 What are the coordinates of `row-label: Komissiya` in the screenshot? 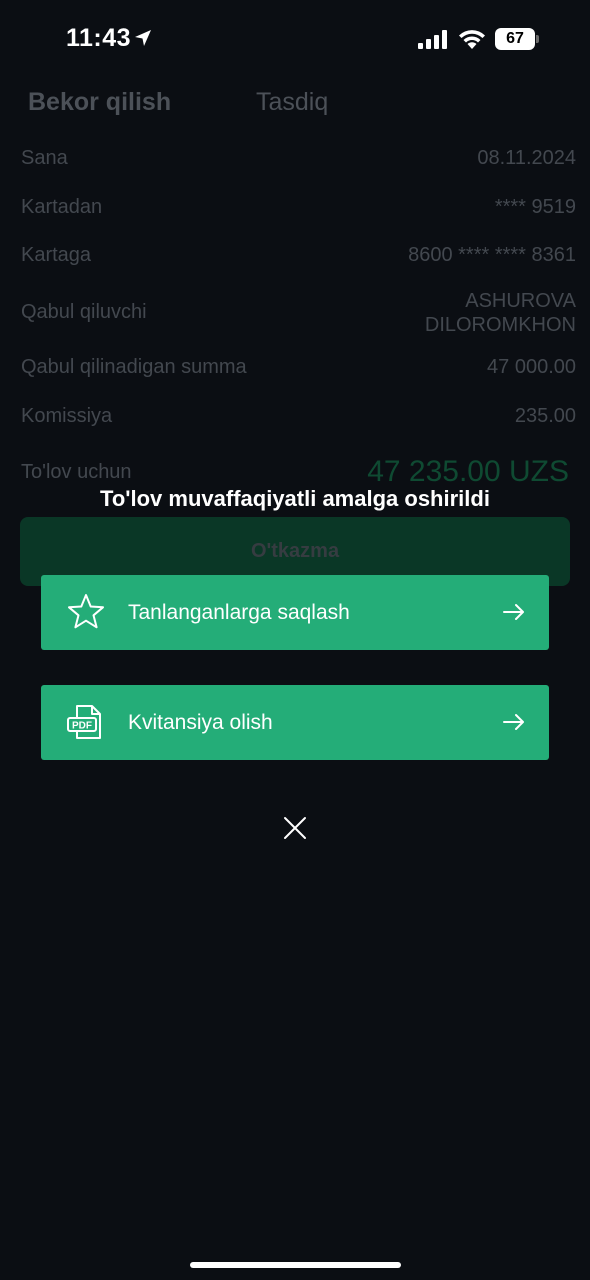 It's located at (67, 416).